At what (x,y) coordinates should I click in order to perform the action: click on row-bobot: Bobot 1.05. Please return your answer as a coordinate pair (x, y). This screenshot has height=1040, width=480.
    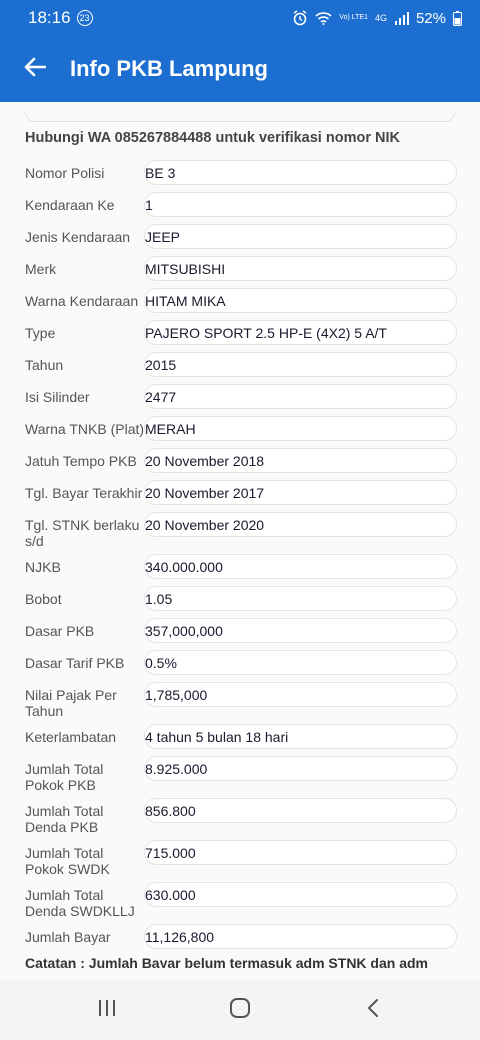
    Looking at the image, I should click on (241, 598).